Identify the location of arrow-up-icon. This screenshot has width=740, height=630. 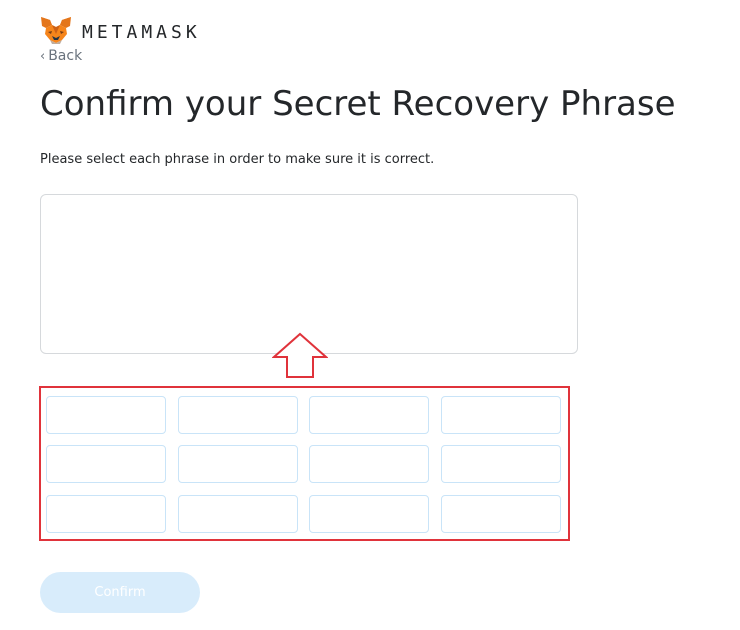
(300, 355).